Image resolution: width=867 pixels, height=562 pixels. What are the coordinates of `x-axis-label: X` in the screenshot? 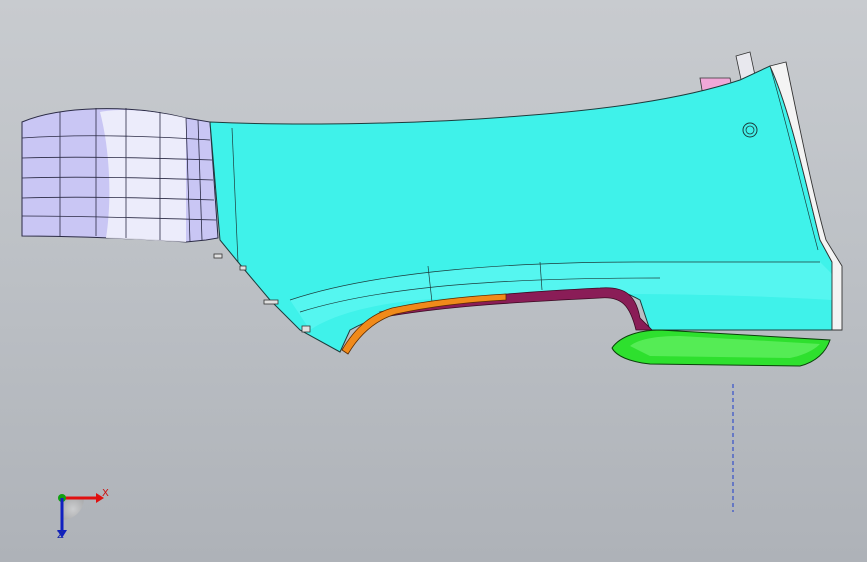 It's located at (105, 493).